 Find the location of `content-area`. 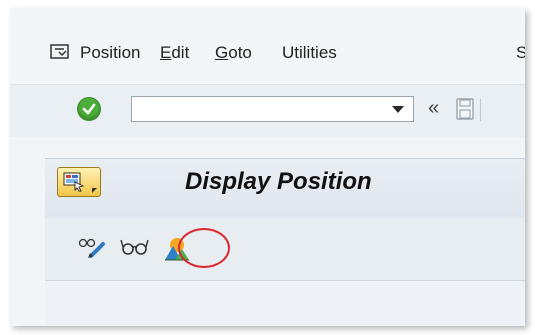

content-area is located at coordinates (285, 303).